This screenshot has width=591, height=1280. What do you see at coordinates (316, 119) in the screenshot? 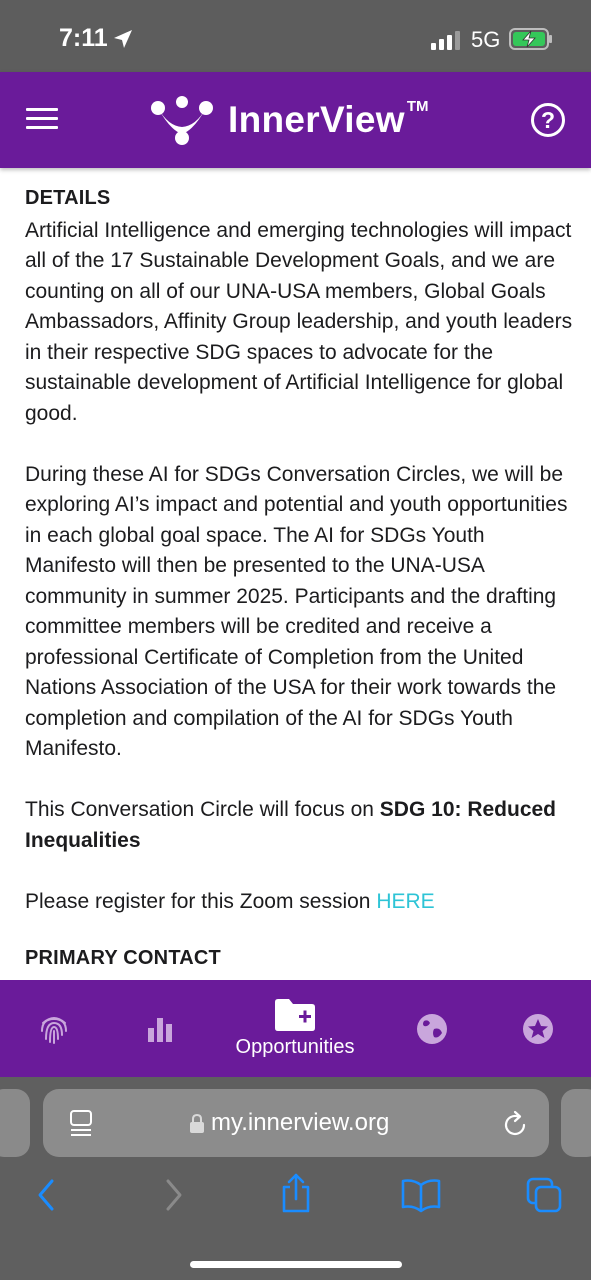
I see `brand-name: InnerView` at bounding box center [316, 119].